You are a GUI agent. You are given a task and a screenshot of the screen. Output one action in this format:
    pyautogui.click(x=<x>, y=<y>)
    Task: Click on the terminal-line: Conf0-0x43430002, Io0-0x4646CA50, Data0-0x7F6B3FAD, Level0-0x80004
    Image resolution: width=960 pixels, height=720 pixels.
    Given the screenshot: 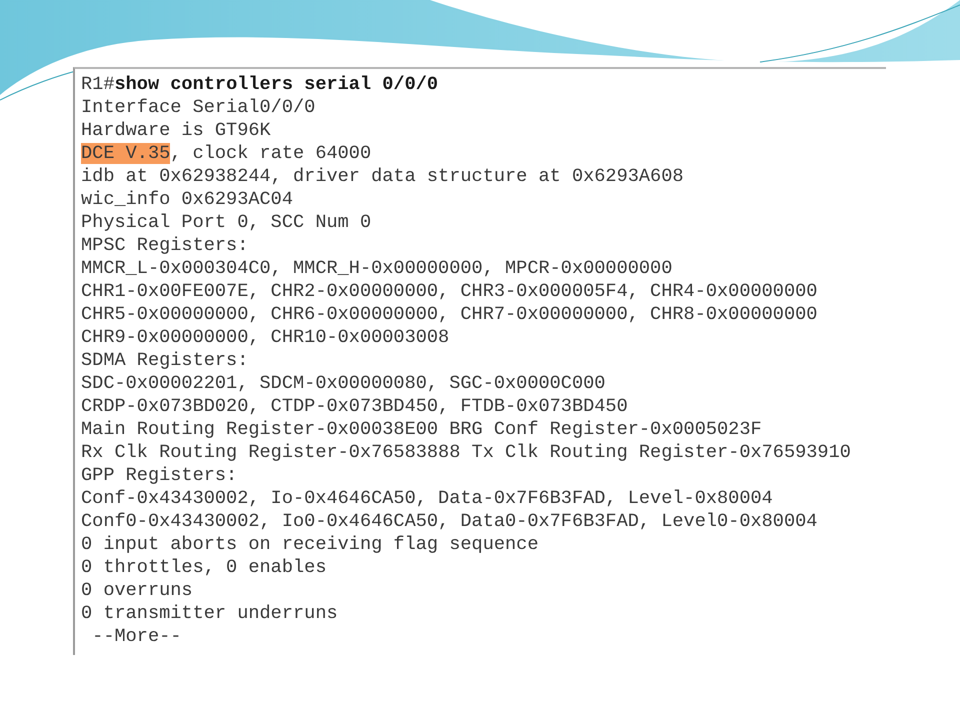 What is the action you would take?
    pyautogui.click(x=449, y=521)
    